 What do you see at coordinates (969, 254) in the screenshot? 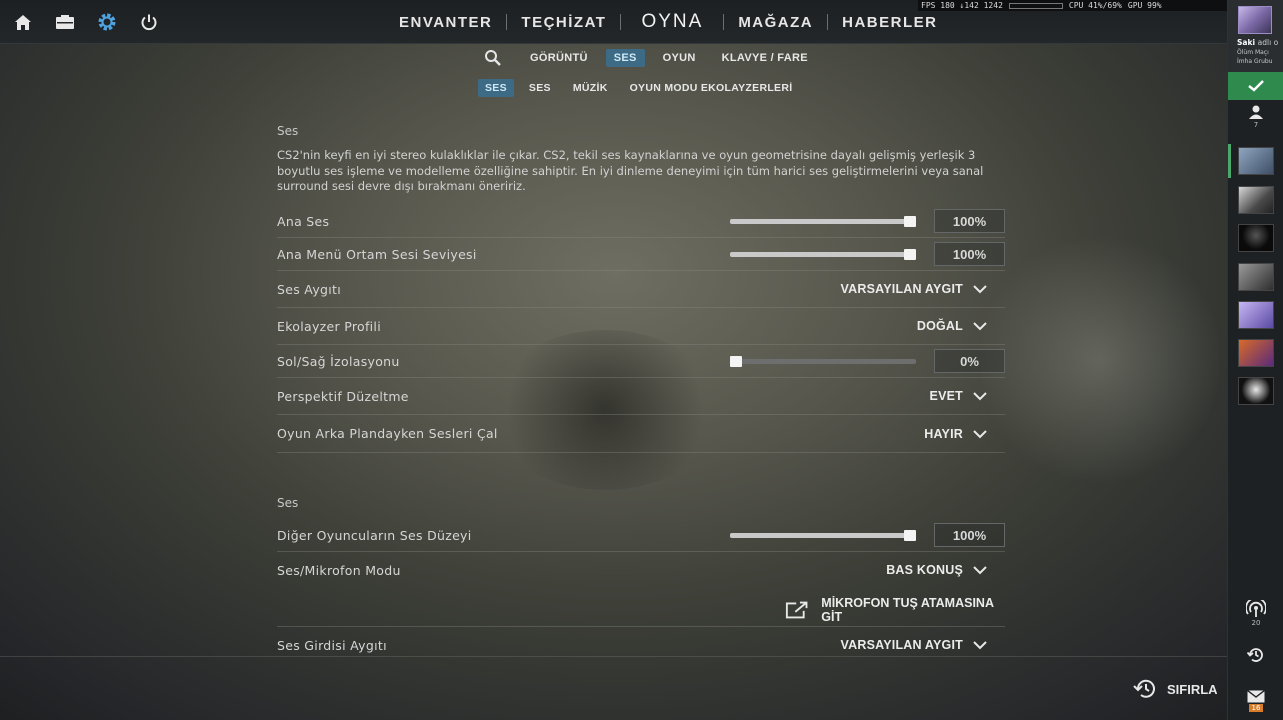
I see `menu-ambient-volume-value: 100%` at bounding box center [969, 254].